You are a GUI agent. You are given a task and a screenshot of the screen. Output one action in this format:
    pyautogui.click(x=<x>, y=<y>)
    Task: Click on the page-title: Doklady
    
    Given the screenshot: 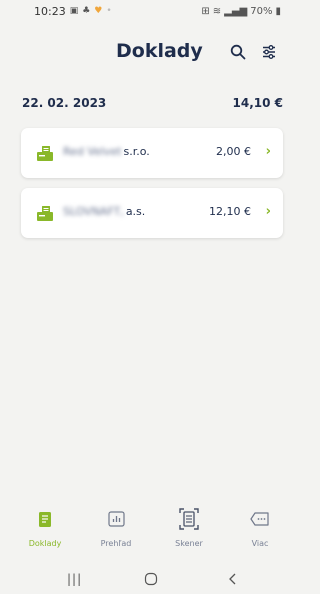 What is the action you would take?
    pyautogui.click(x=159, y=51)
    